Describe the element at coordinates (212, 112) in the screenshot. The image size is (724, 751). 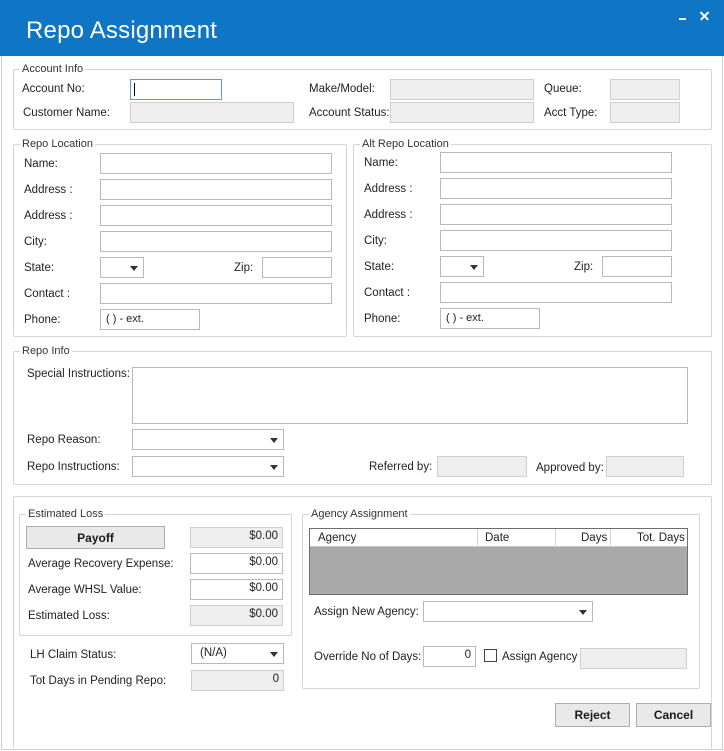
I see `customer-name-field` at that location.